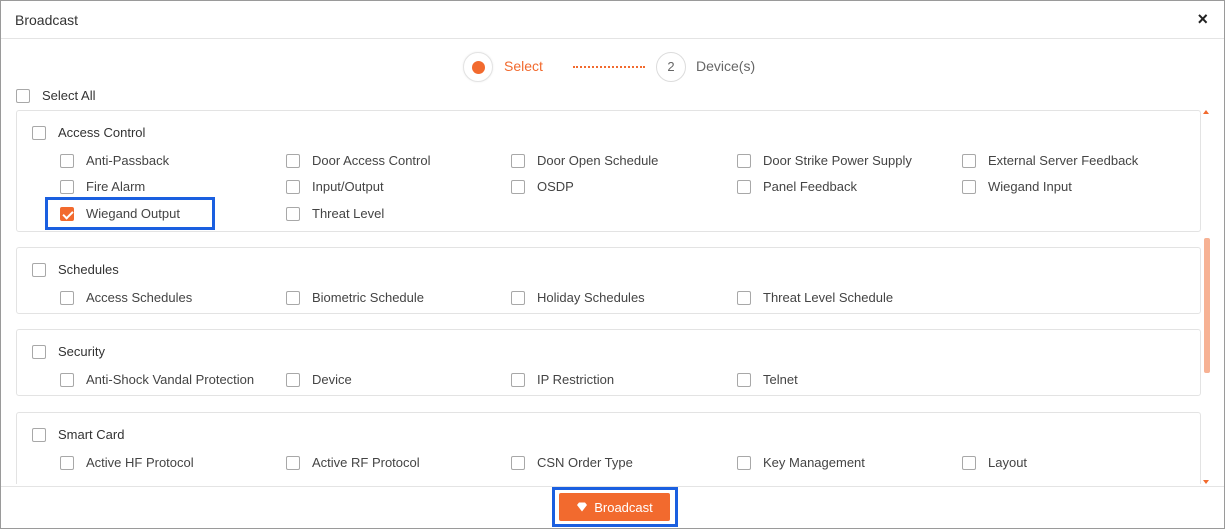 Image resolution: width=1225 pixels, height=529 pixels. What do you see at coordinates (810, 186) in the screenshot?
I see `option-label: Panel Feedback` at bounding box center [810, 186].